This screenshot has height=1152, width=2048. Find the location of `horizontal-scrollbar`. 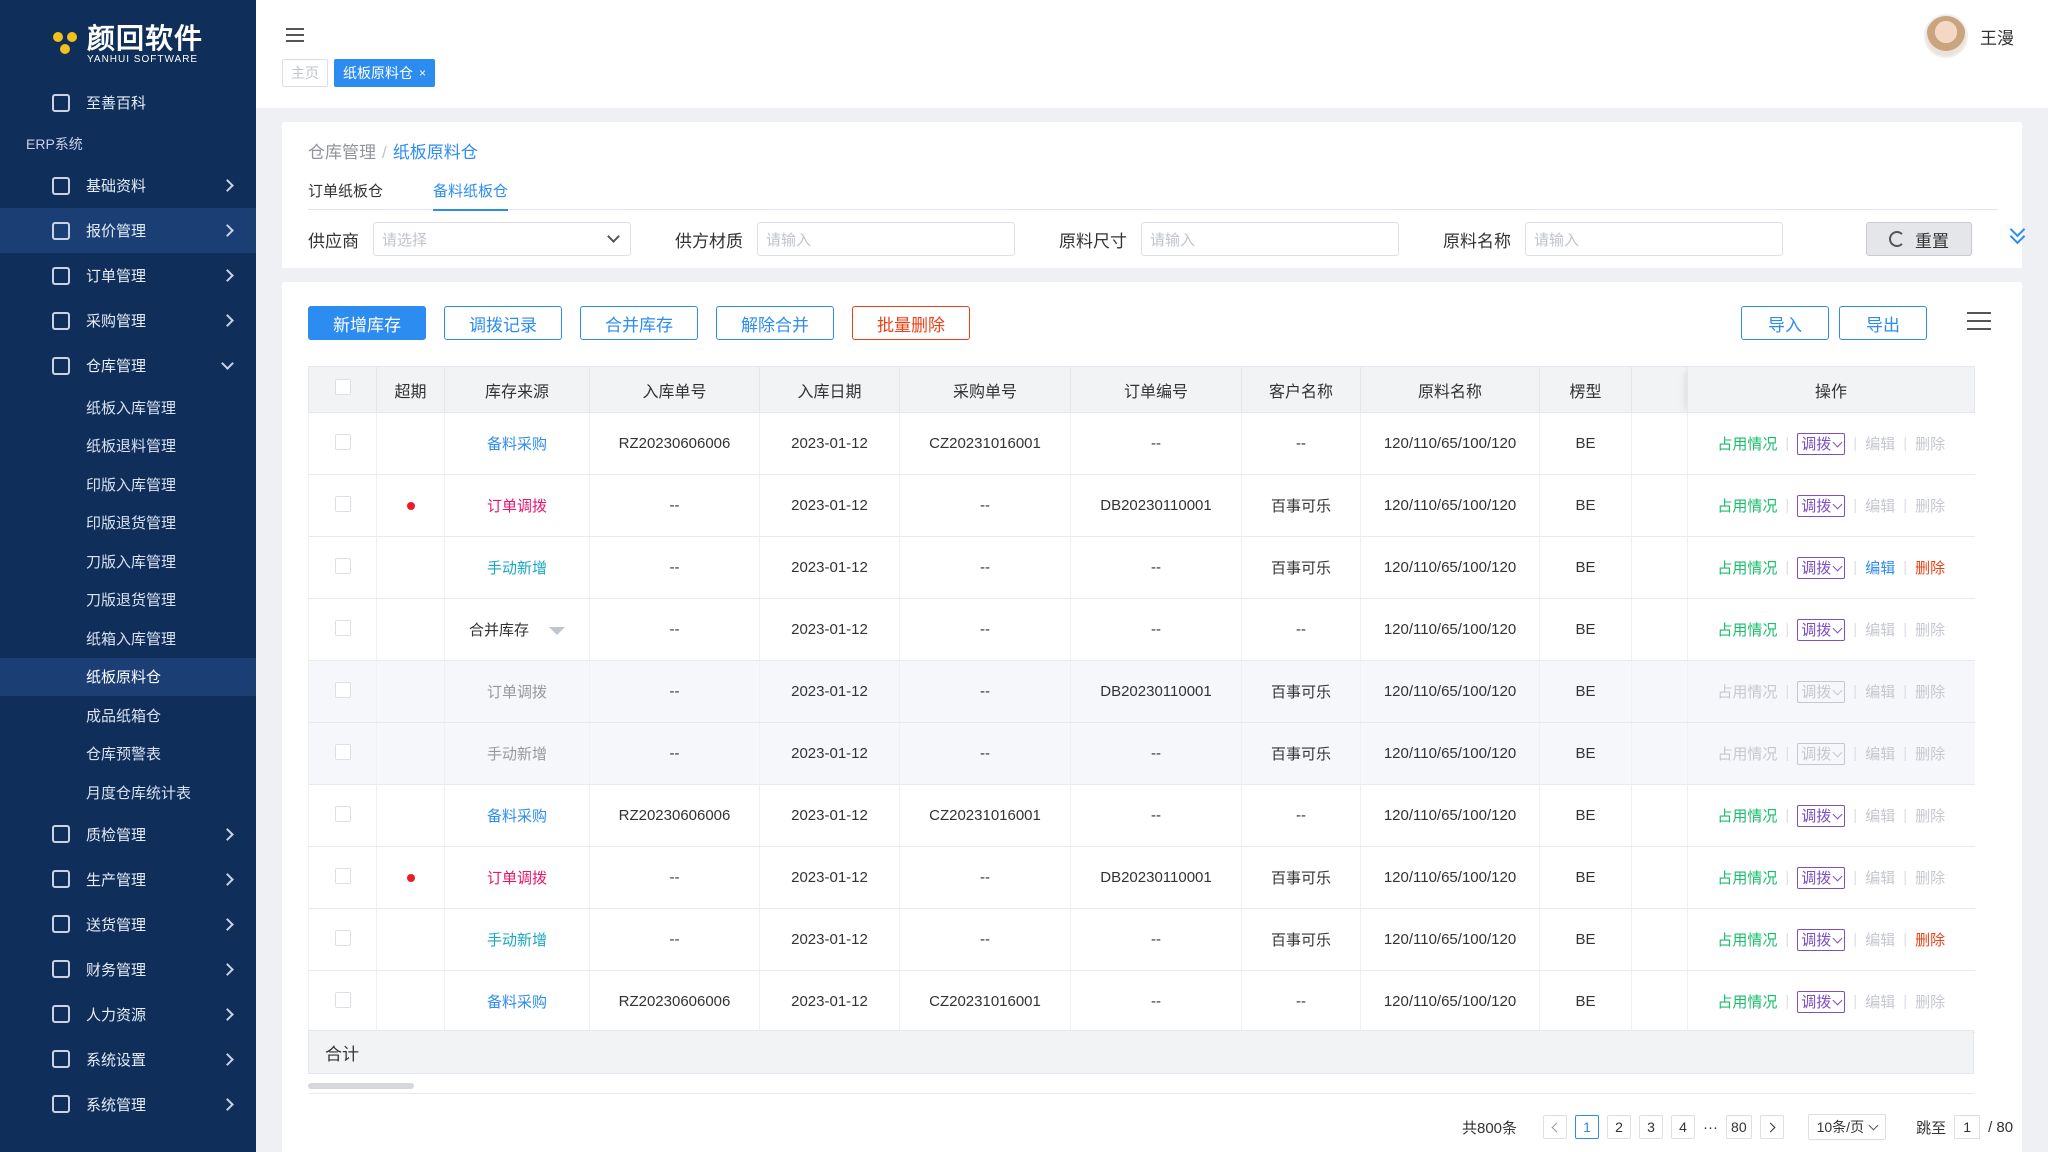

horizontal-scrollbar is located at coordinates (361, 1086).